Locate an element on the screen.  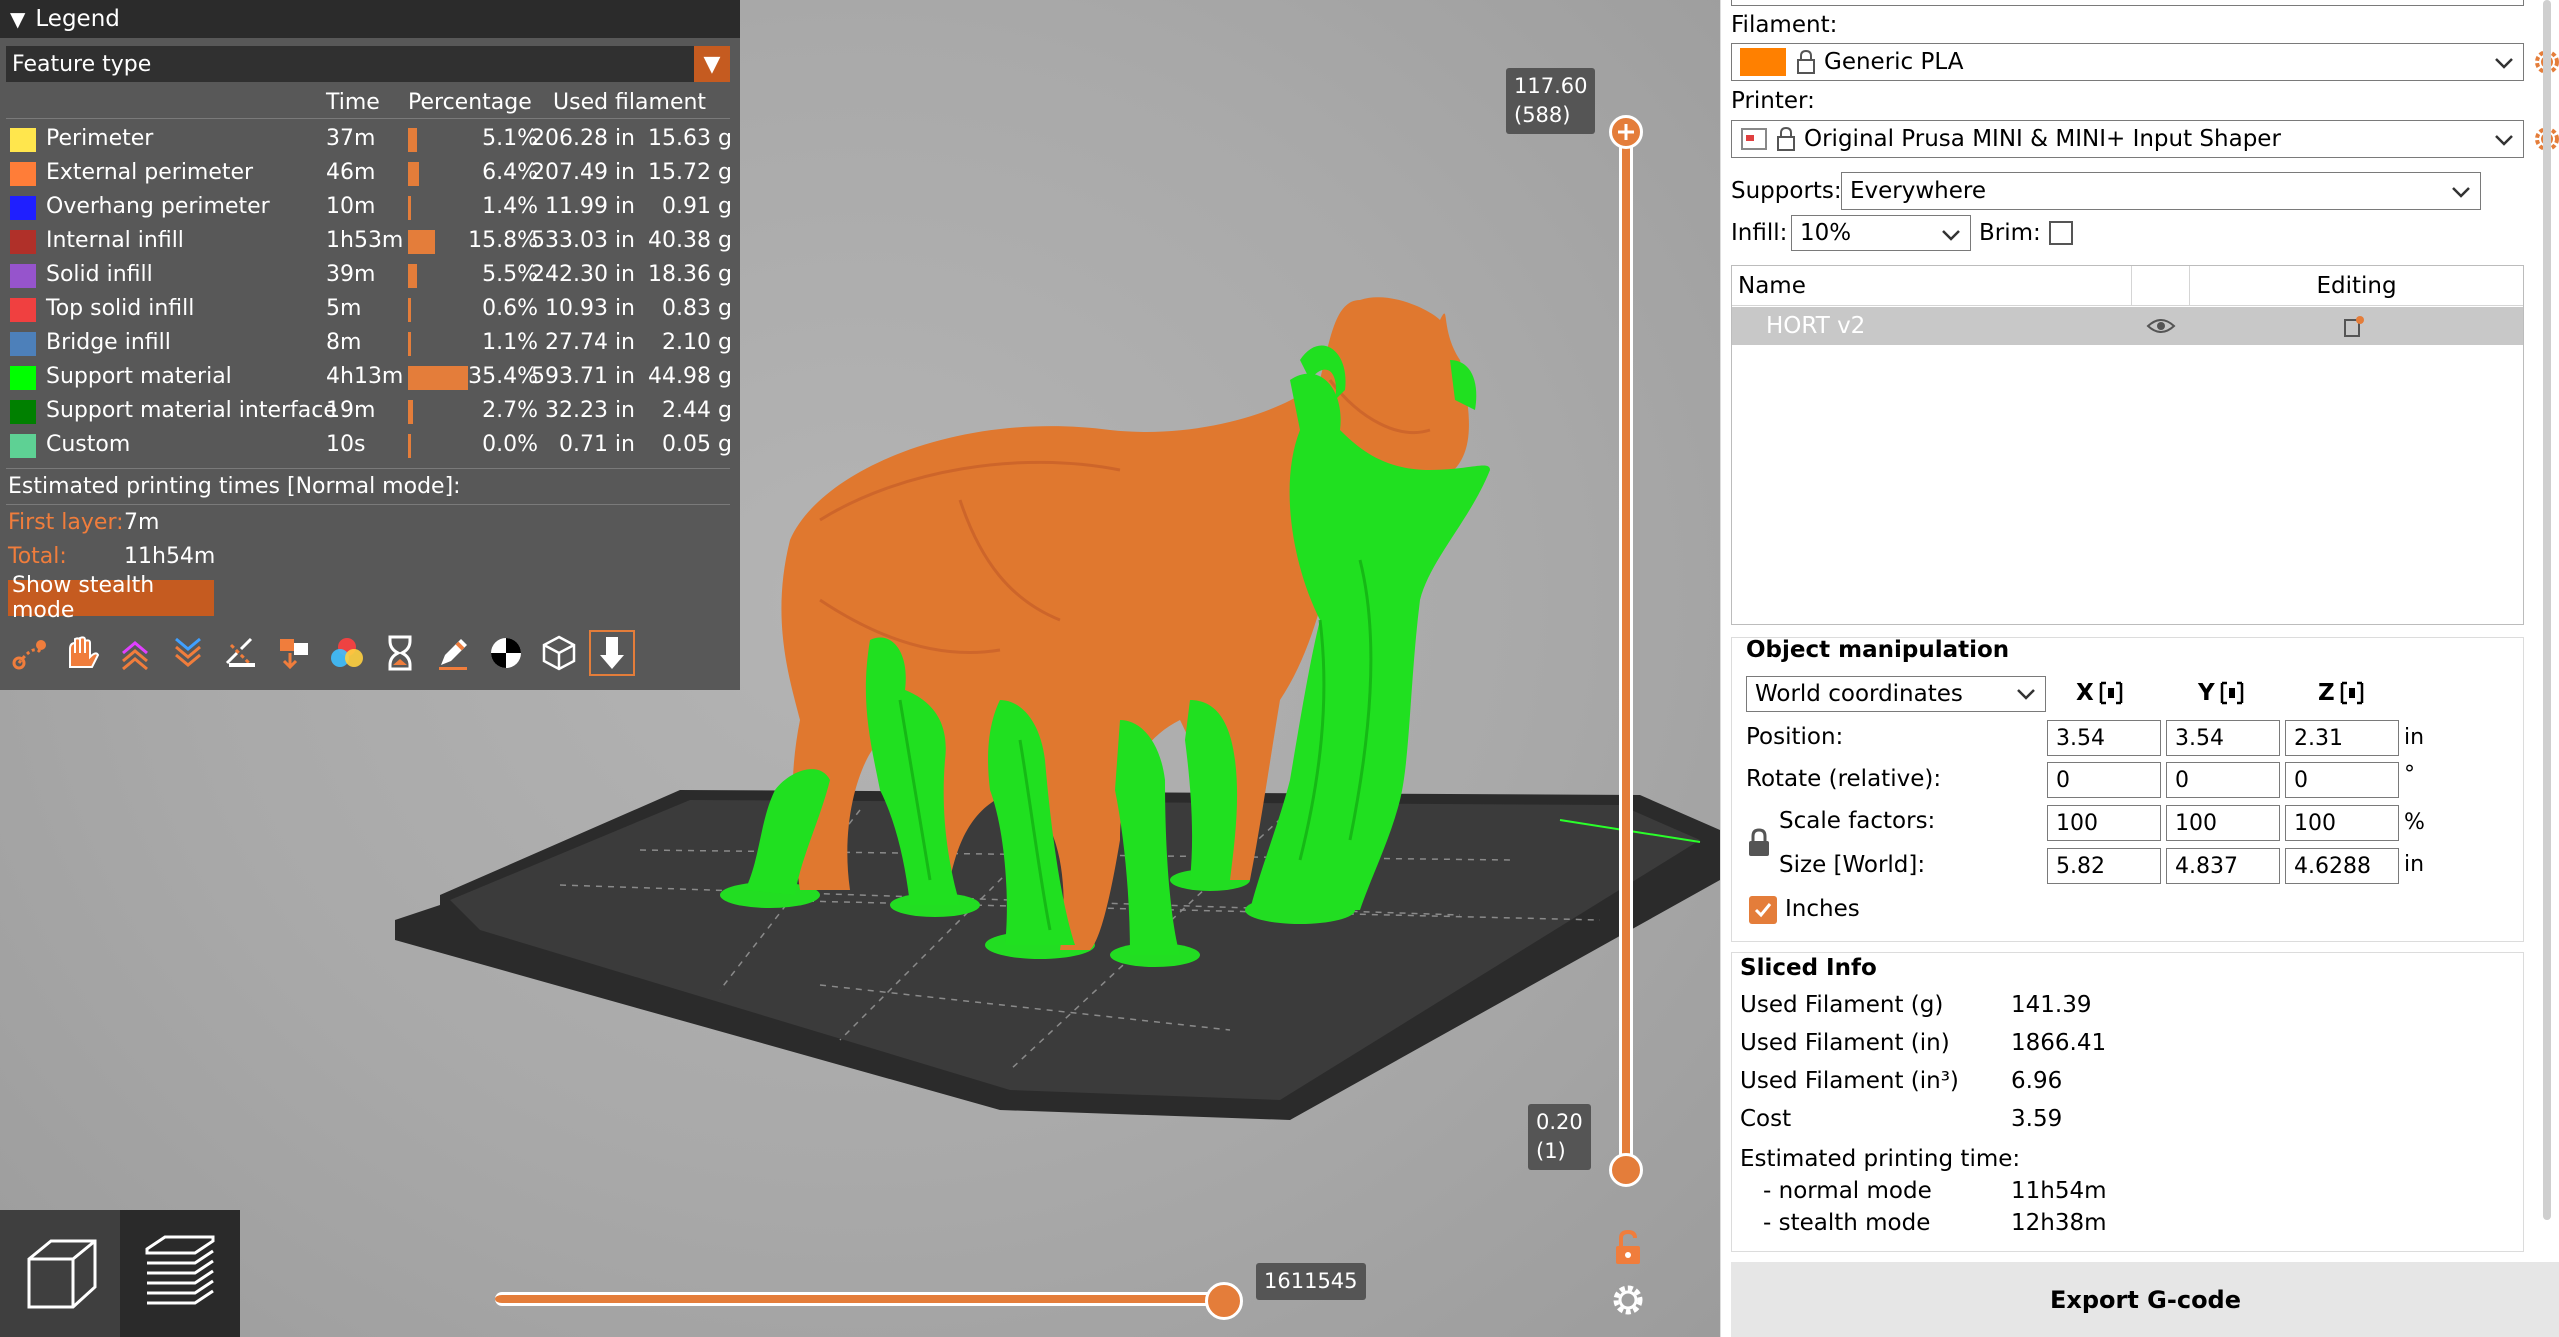
size-z-input: 4.6288 is located at coordinates (2342, 866).